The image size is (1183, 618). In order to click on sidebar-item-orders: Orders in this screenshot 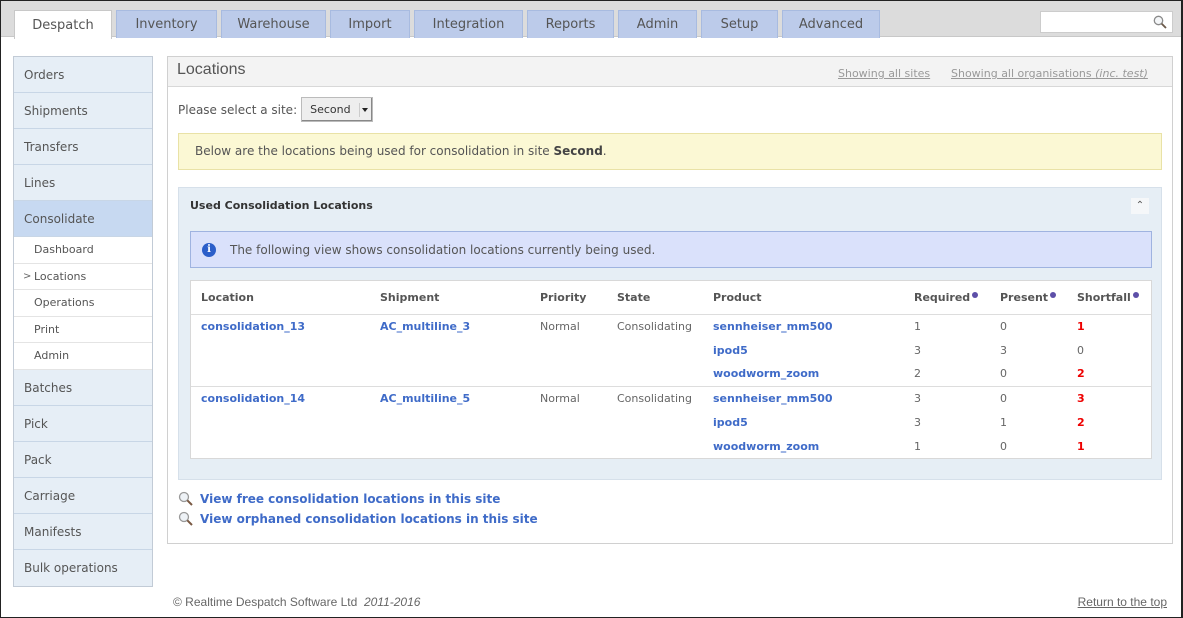, I will do `click(83, 75)`.